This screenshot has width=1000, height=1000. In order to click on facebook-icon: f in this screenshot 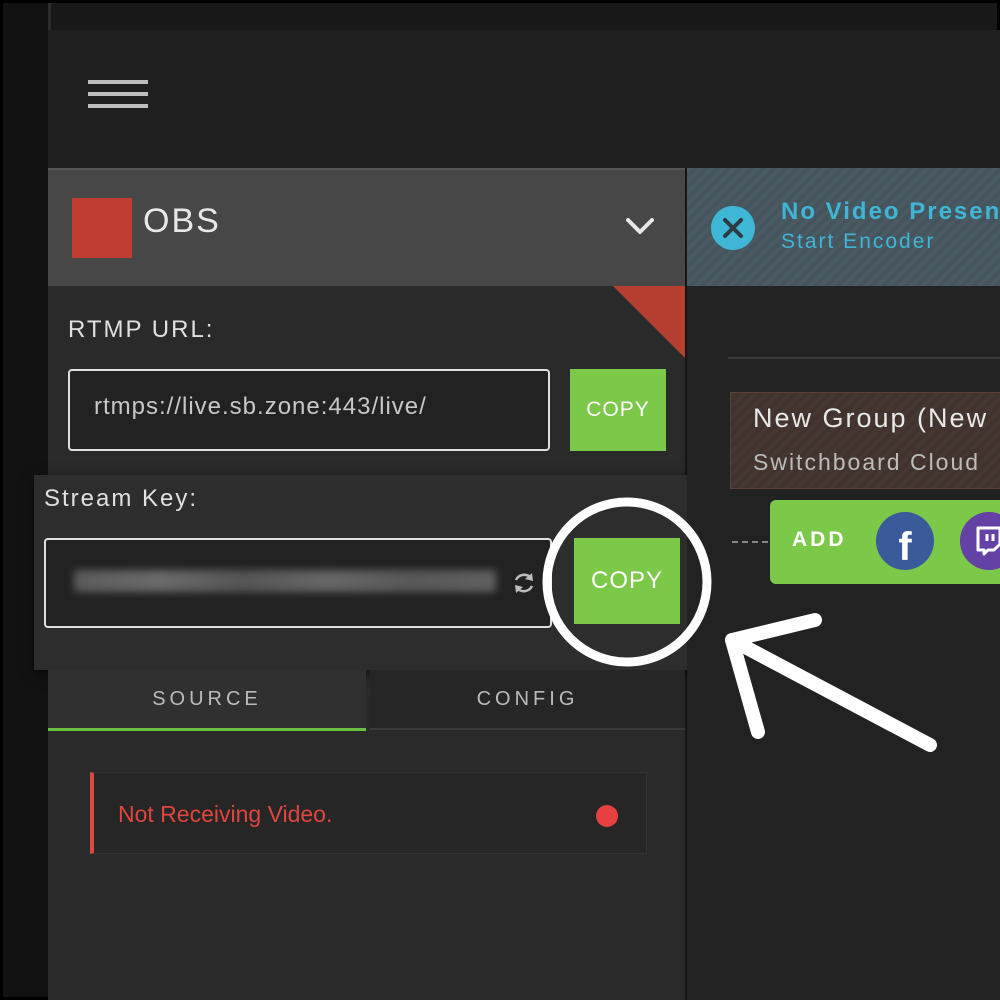, I will do `click(905, 541)`.